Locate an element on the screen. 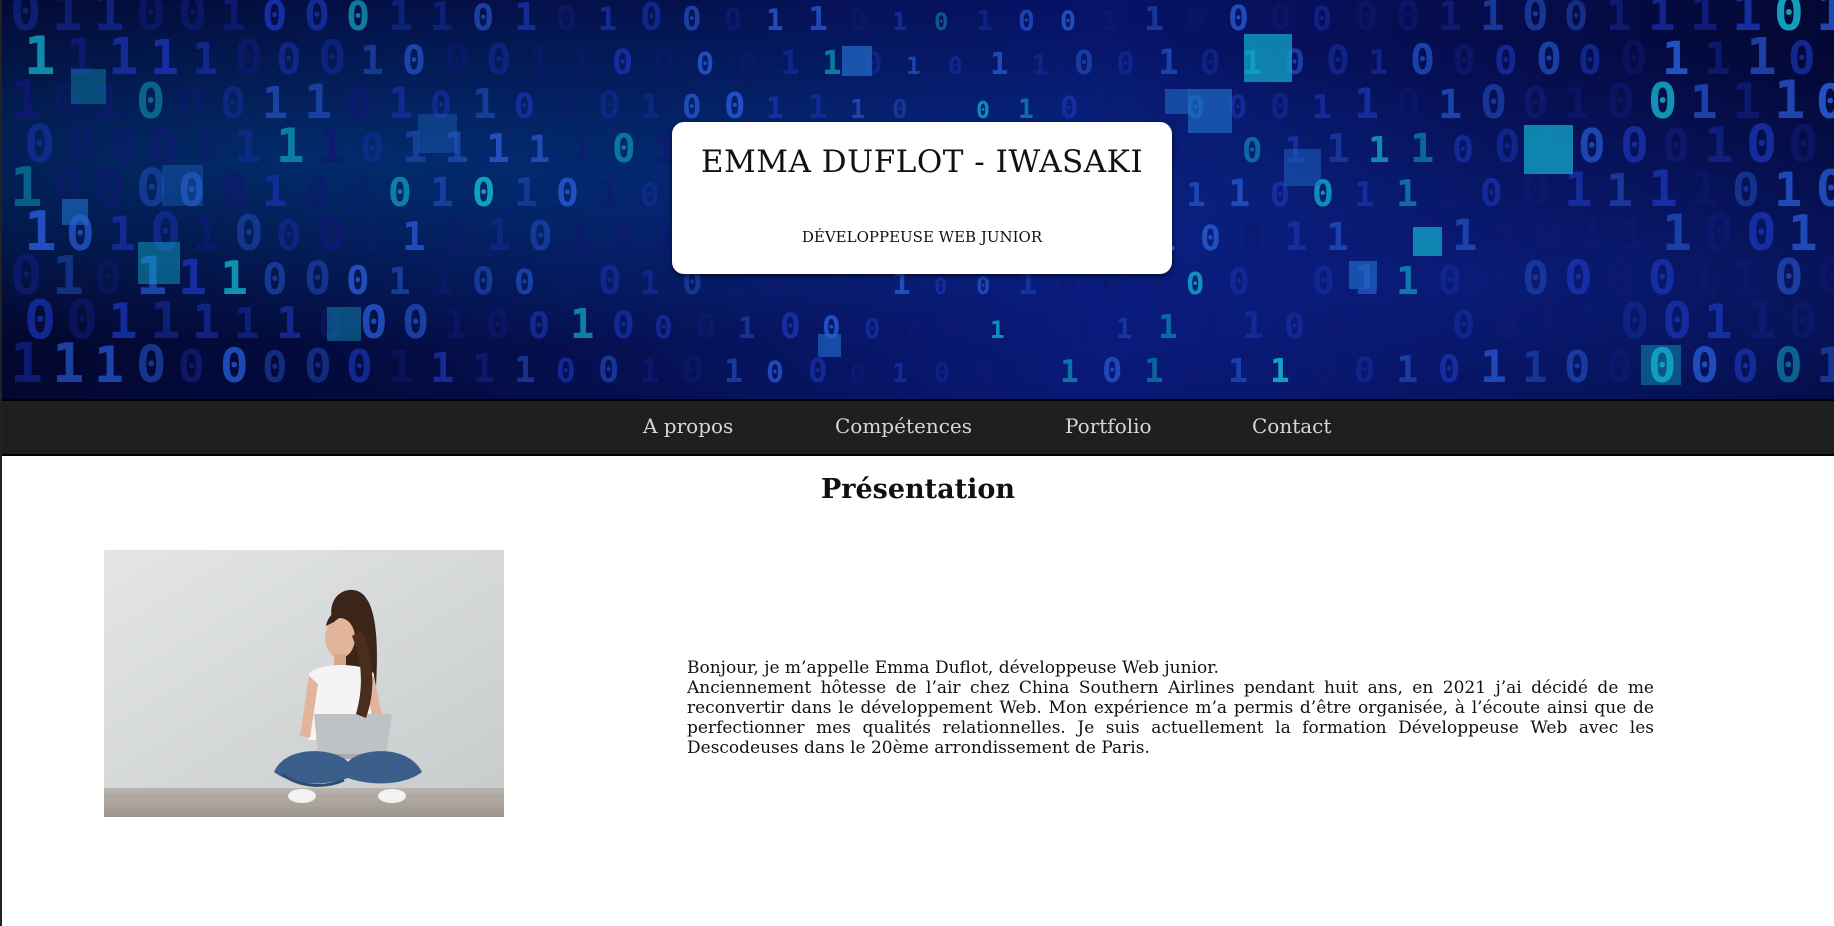  section-title-presentation: Présentation is located at coordinates (918, 489).